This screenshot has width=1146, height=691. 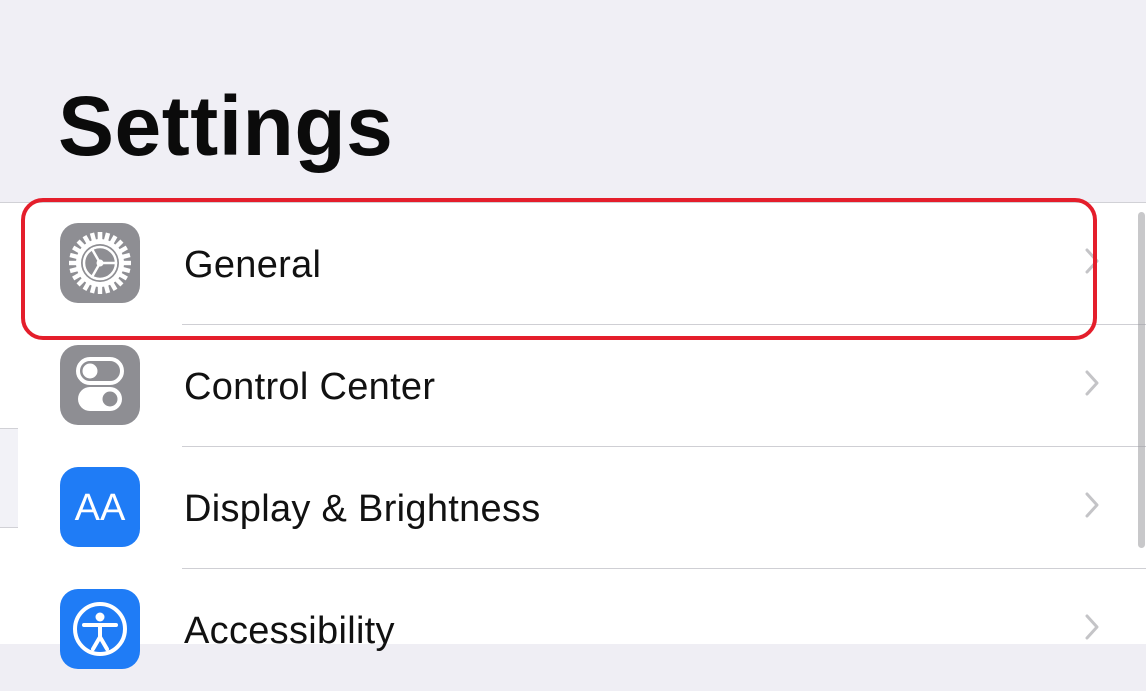 I want to click on icon-glyph: AA, so click(x=100, y=508).